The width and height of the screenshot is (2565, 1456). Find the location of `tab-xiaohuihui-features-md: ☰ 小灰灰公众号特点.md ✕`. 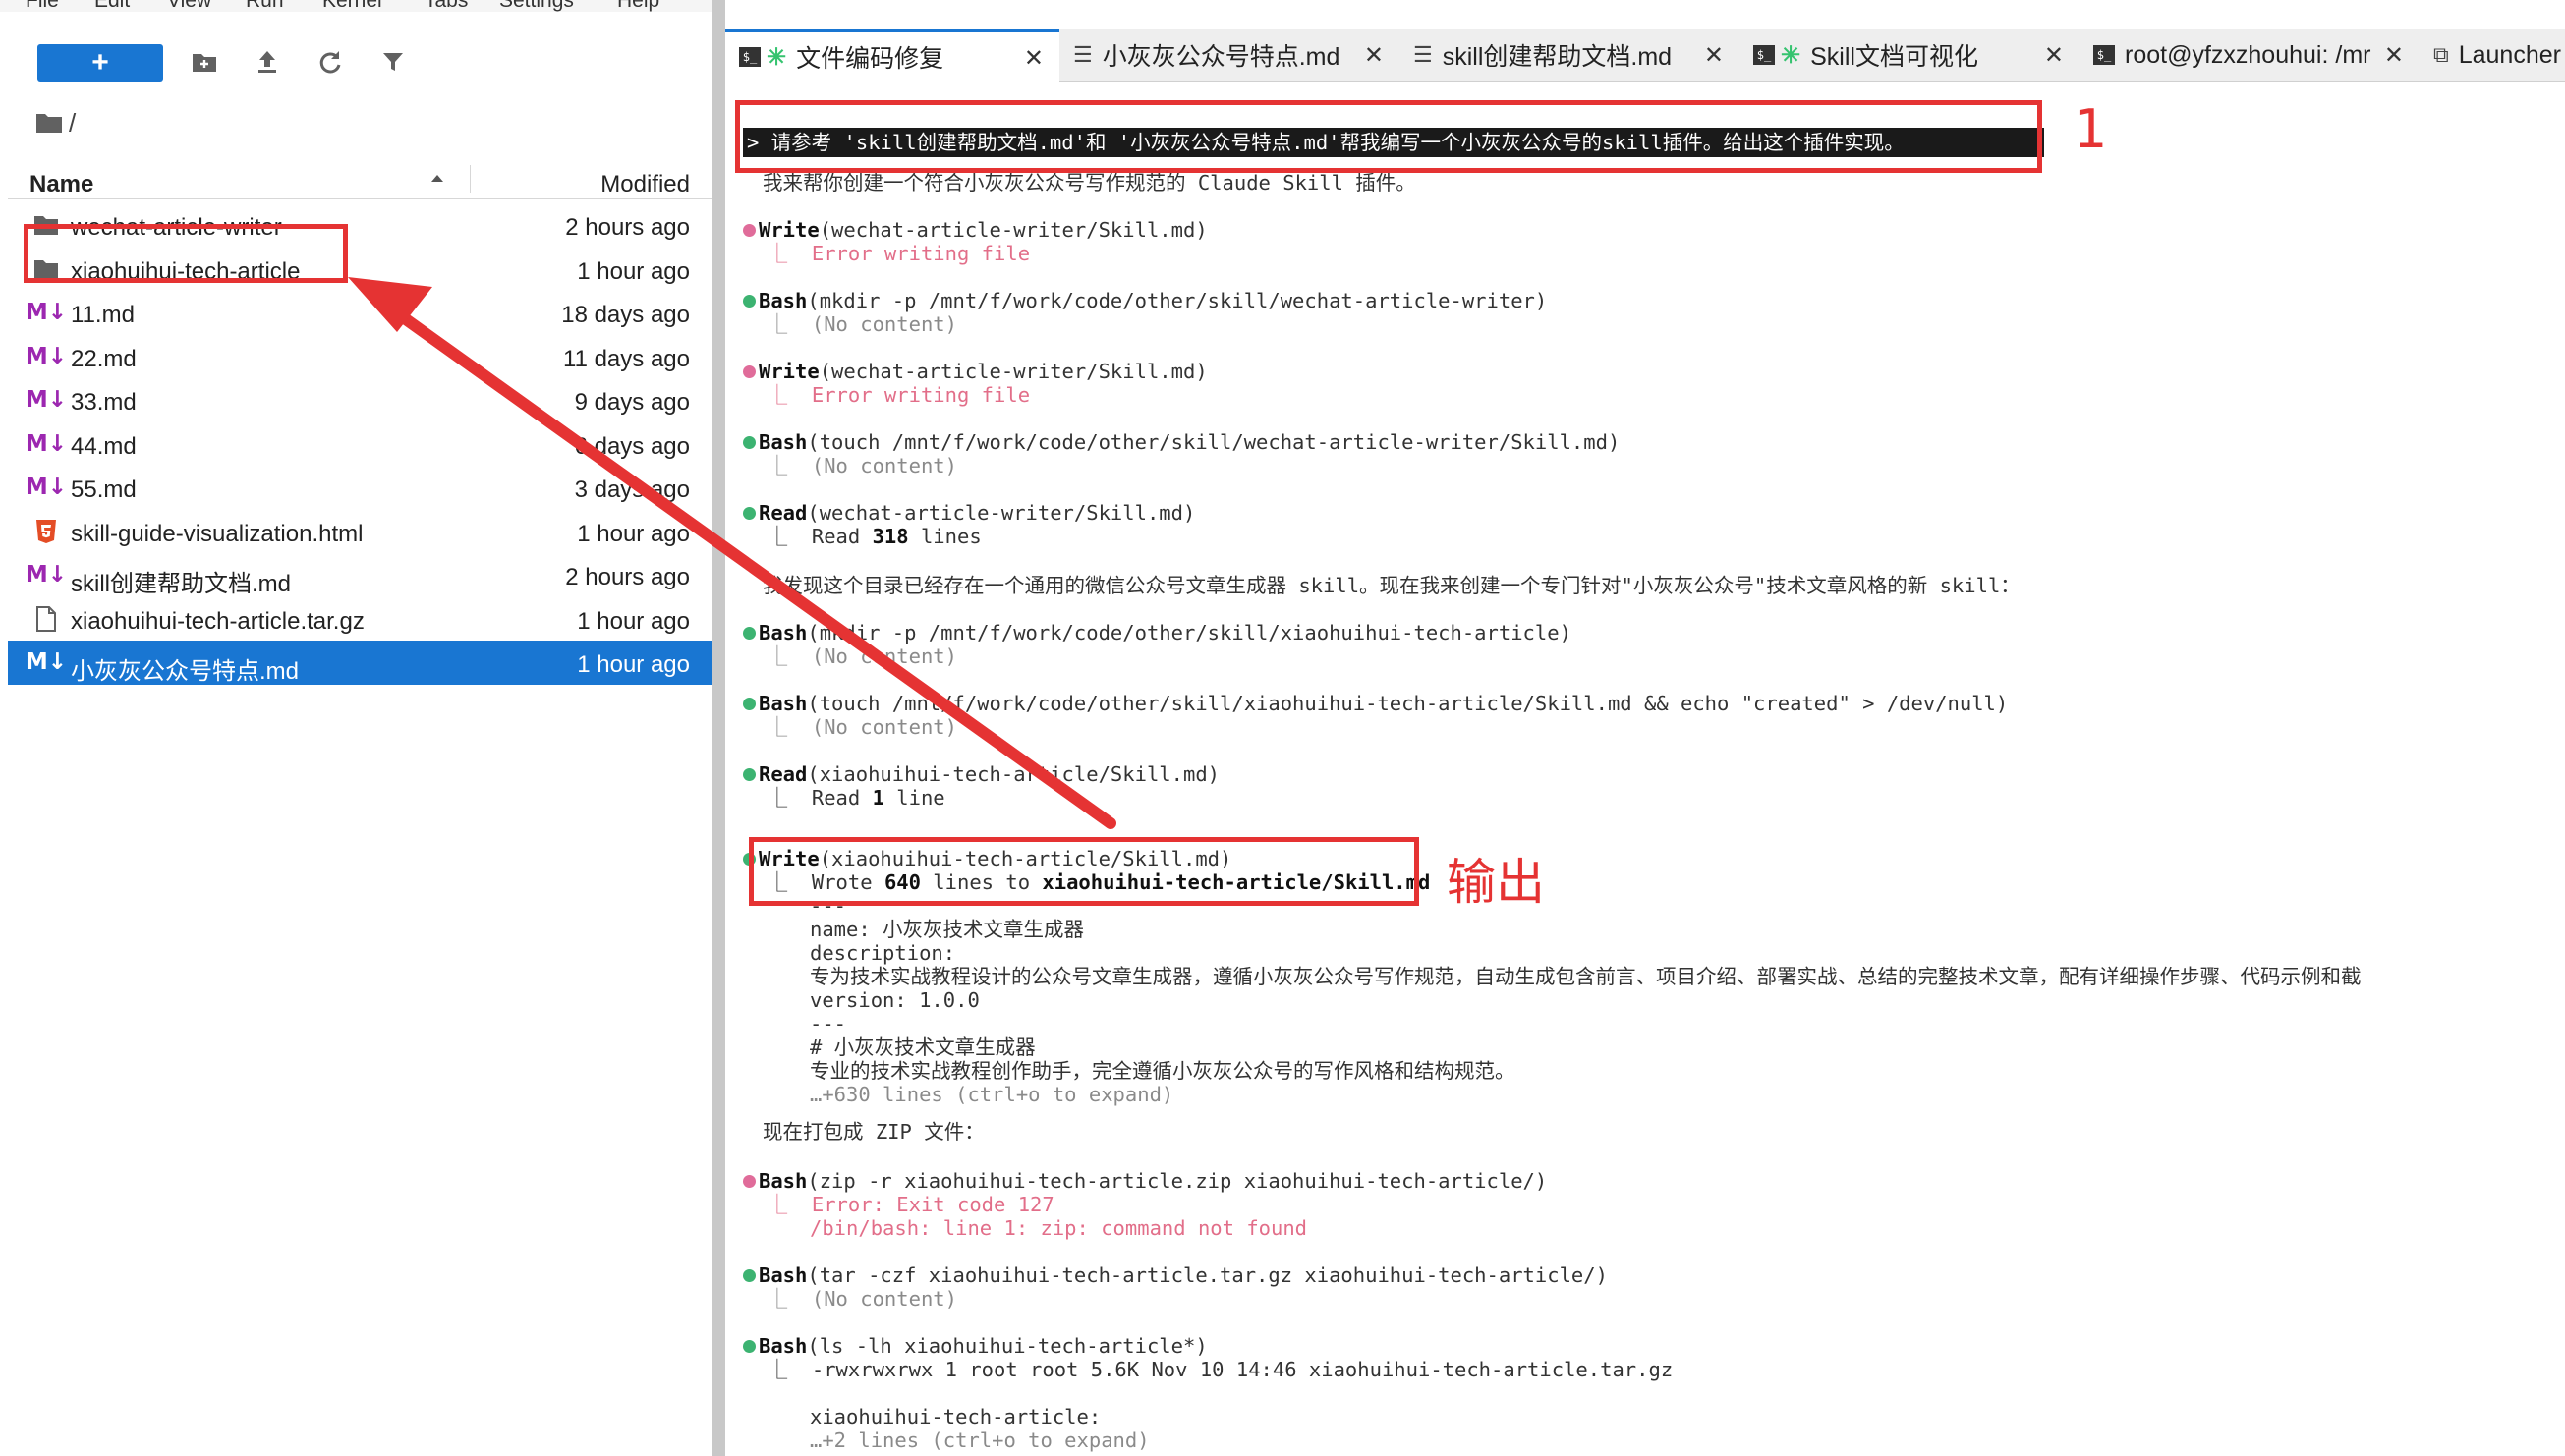

tab-xiaohuihui-features-md: ☰ 小灰灰公众号特点.md ✕ is located at coordinates (1229, 55).